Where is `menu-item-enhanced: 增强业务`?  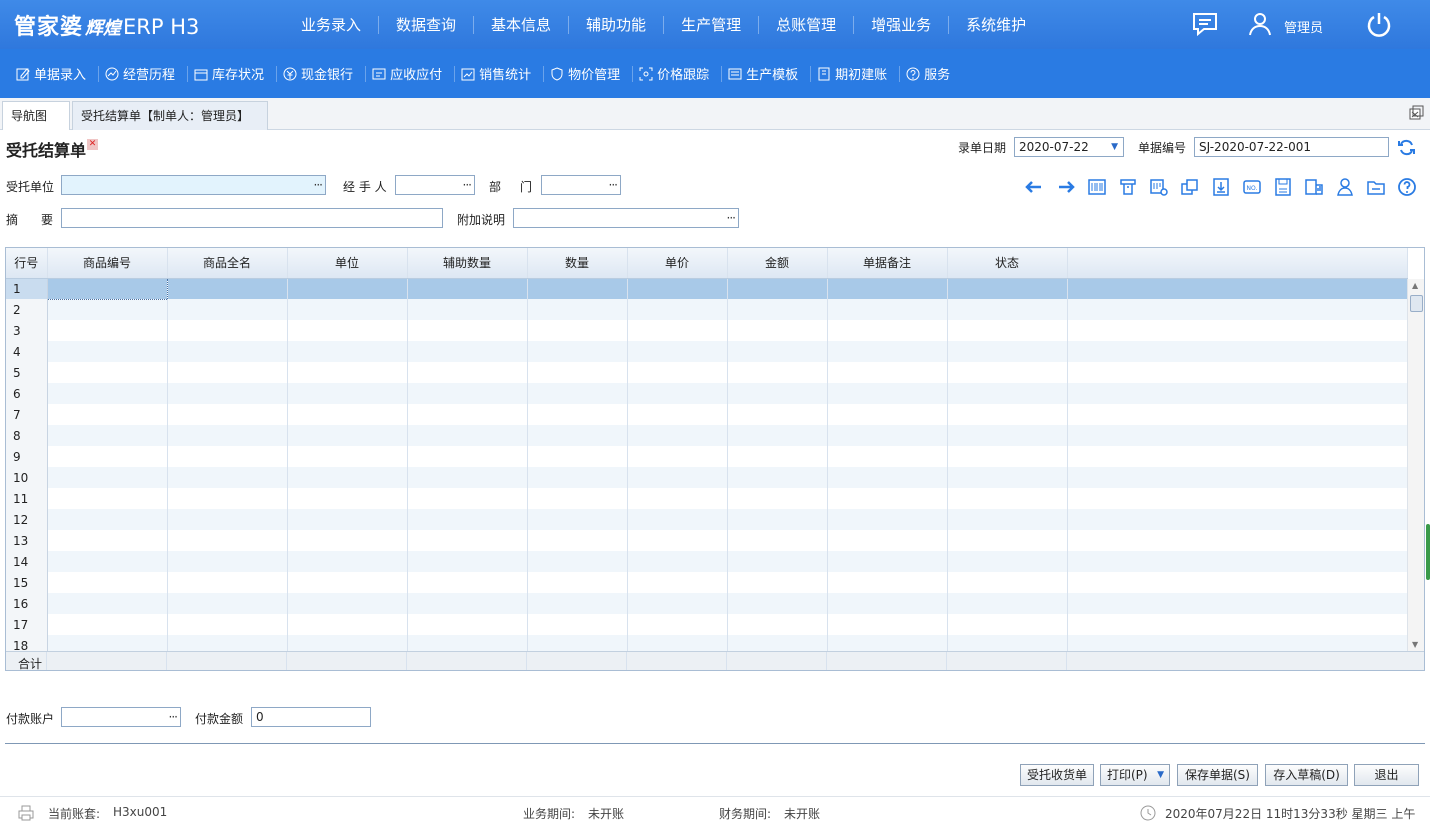 menu-item-enhanced: 增强业务 is located at coordinates (902, 24).